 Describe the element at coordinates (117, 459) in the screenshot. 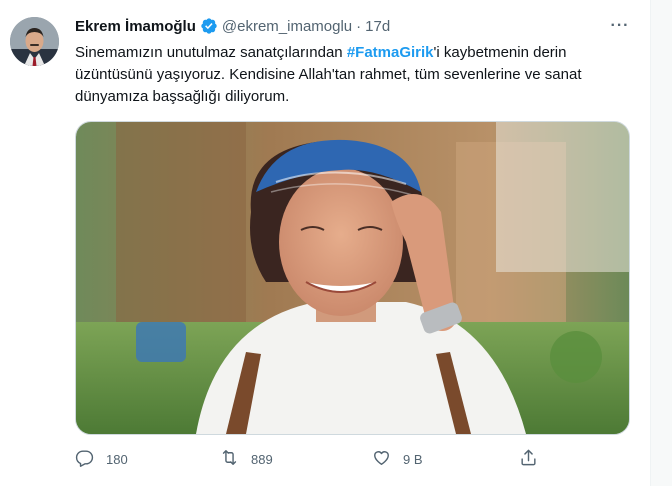

I see `reply-count: 180` at that location.